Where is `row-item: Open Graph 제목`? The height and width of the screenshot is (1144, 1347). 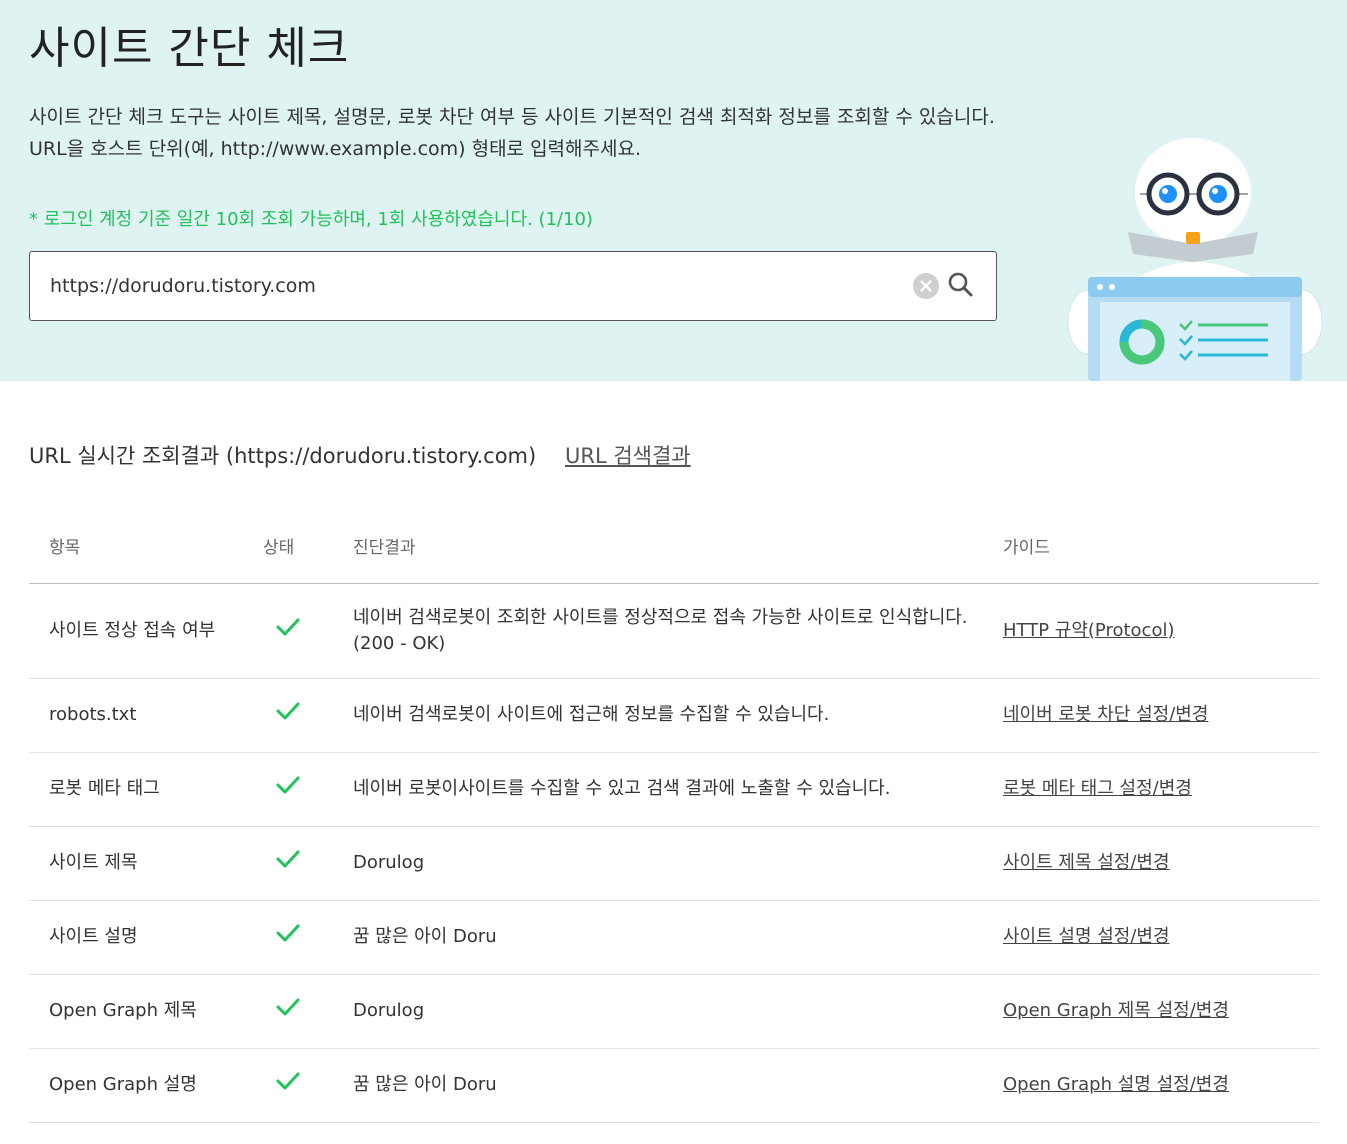
row-item: Open Graph 제목 is located at coordinates (146, 1011).